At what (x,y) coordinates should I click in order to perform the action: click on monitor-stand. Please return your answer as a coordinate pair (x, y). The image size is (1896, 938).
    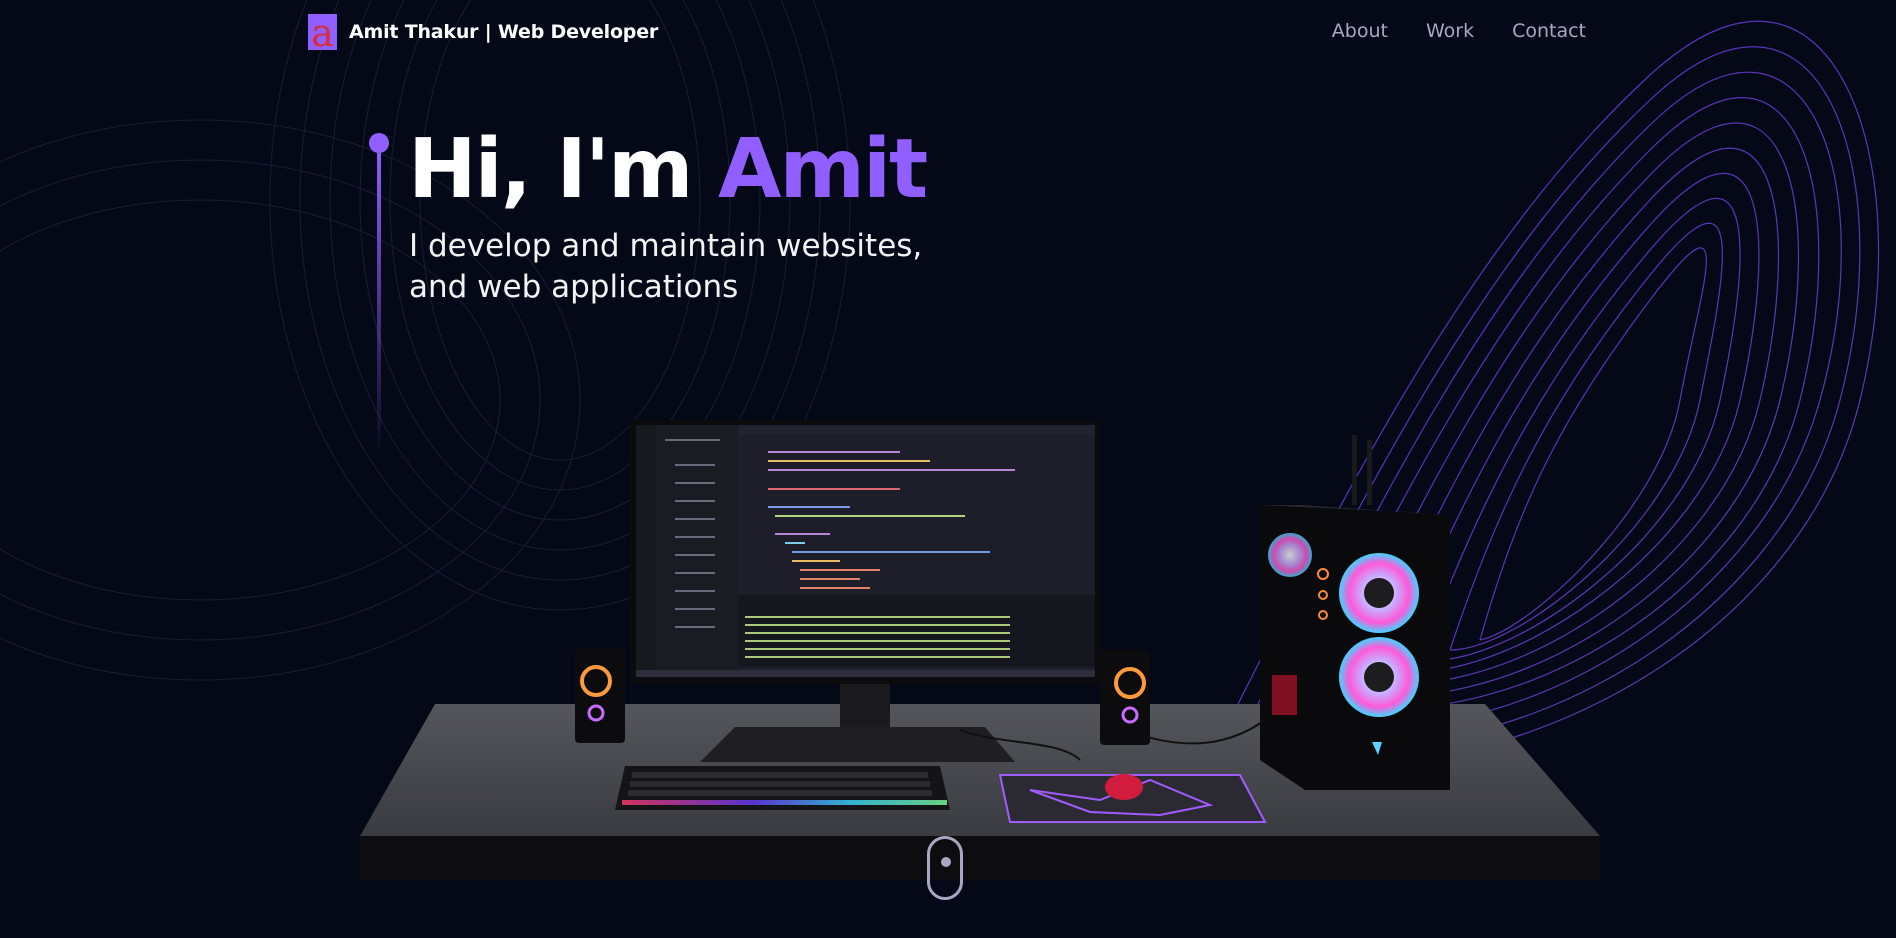
    Looking at the image, I should click on (865, 706).